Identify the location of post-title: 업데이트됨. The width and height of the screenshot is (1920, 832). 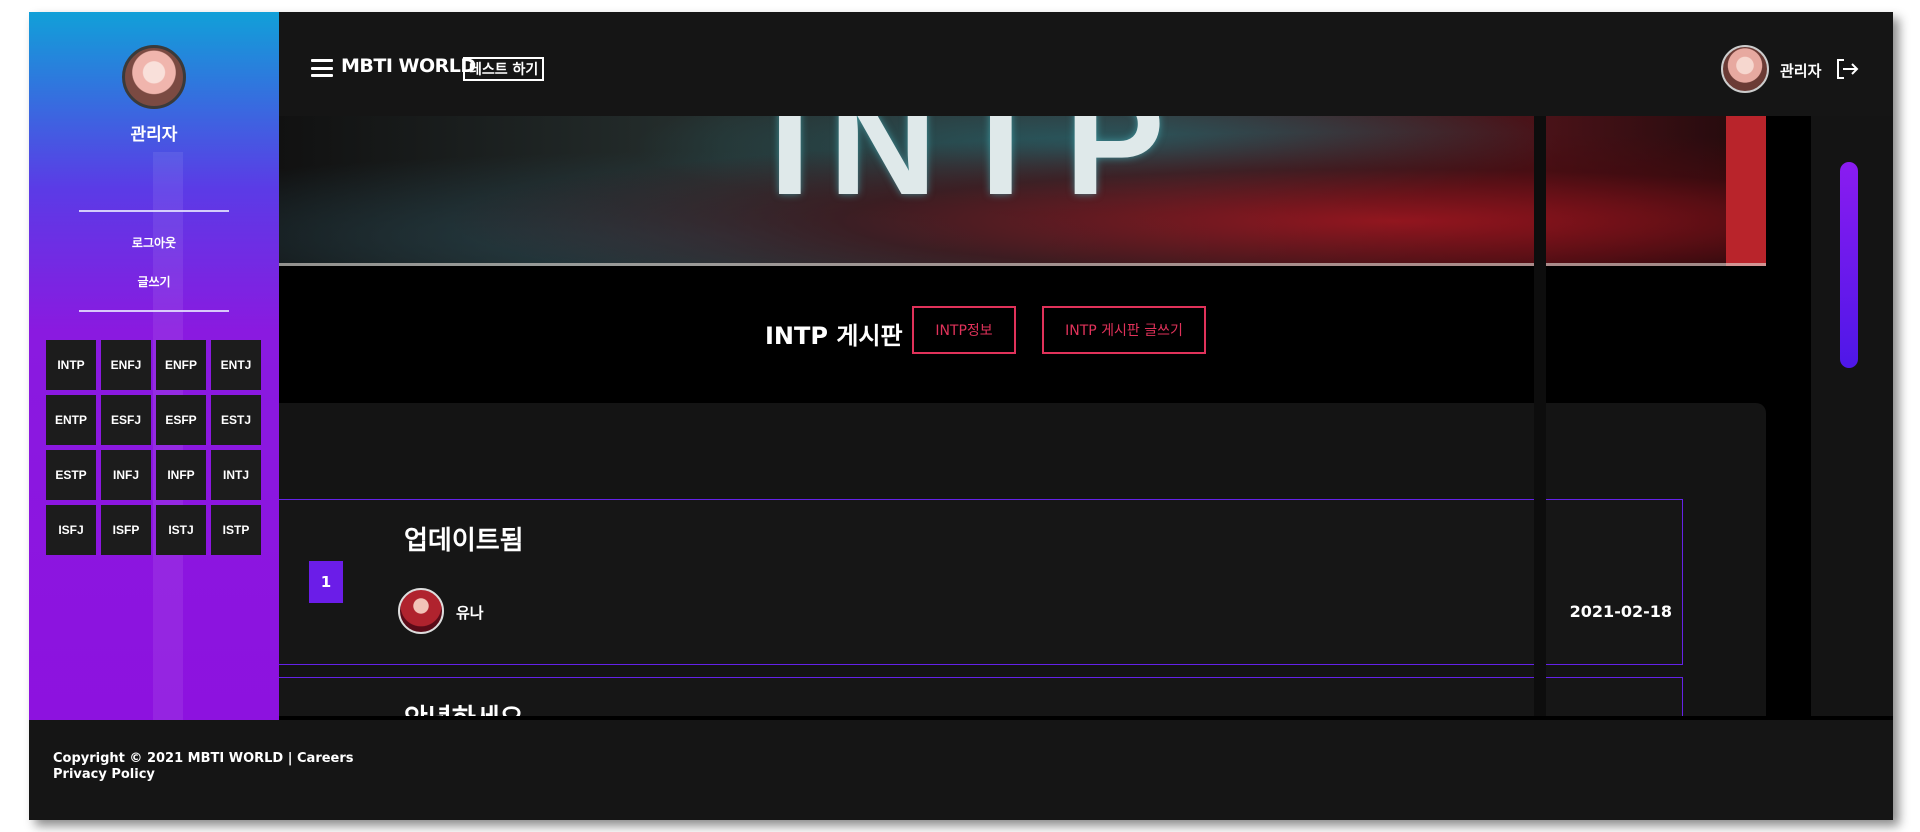
(464, 538).